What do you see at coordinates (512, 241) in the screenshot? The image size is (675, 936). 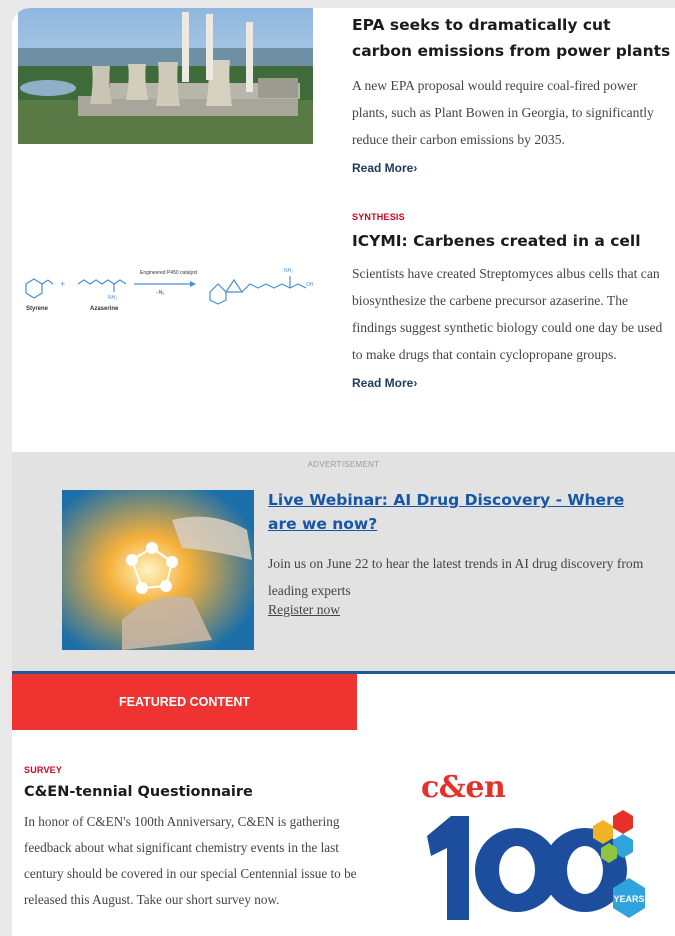 I see `article-title: ICYMI: Carbenes created in a cell` at bounding box center [512, 241].